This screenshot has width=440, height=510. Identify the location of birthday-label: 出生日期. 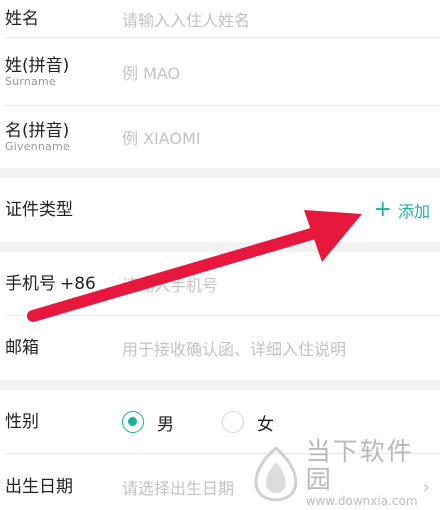
(39, 487).